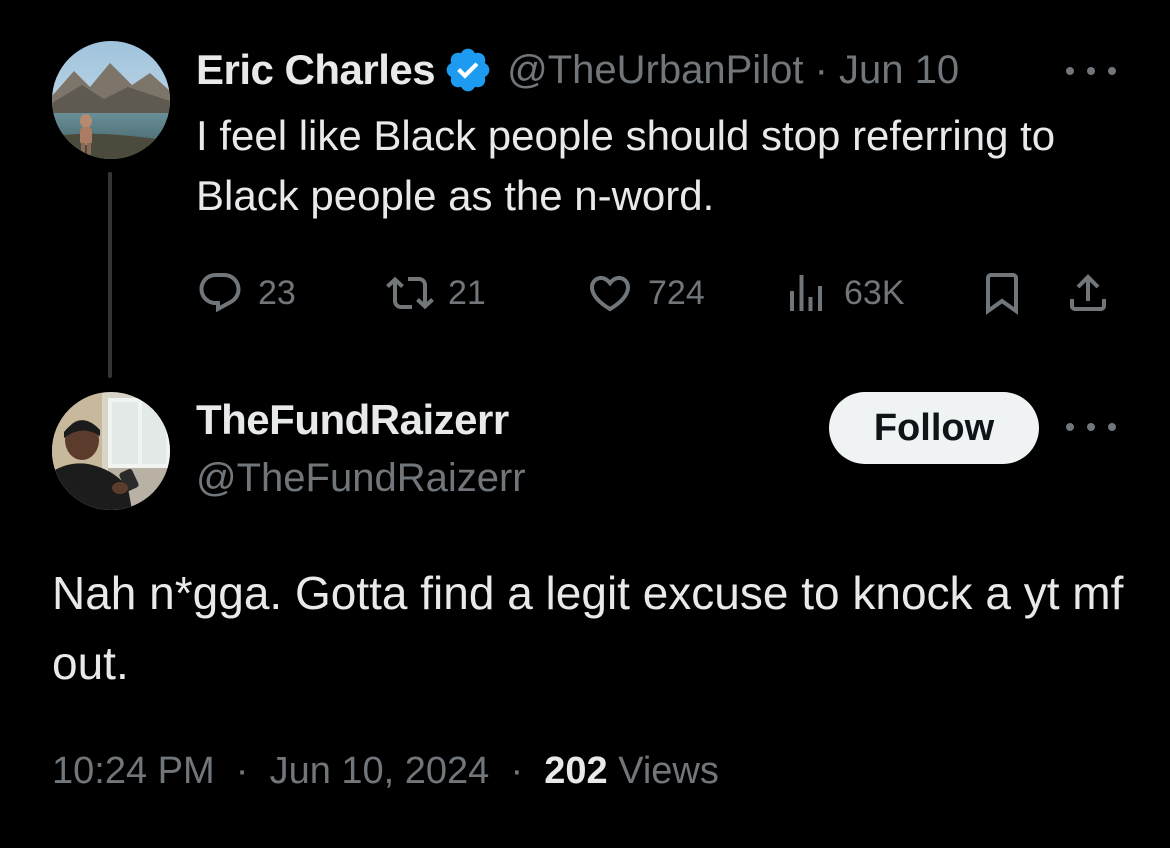  I want to click on reply-author-name: TheFundRaizerr, so click(352, 420).